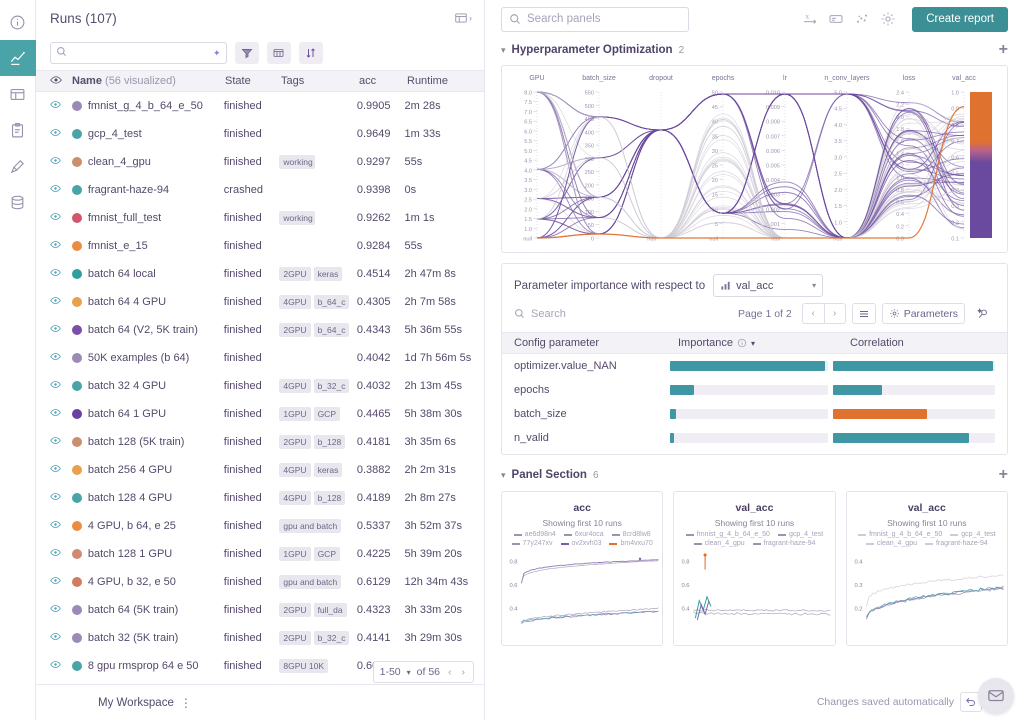 The width and height of the screenshot is (1024, 720). What do you see at coordinates (115, 134) in the screenshot?
I see `run-name: gcp_4_test` at bounding box center [115, 134].